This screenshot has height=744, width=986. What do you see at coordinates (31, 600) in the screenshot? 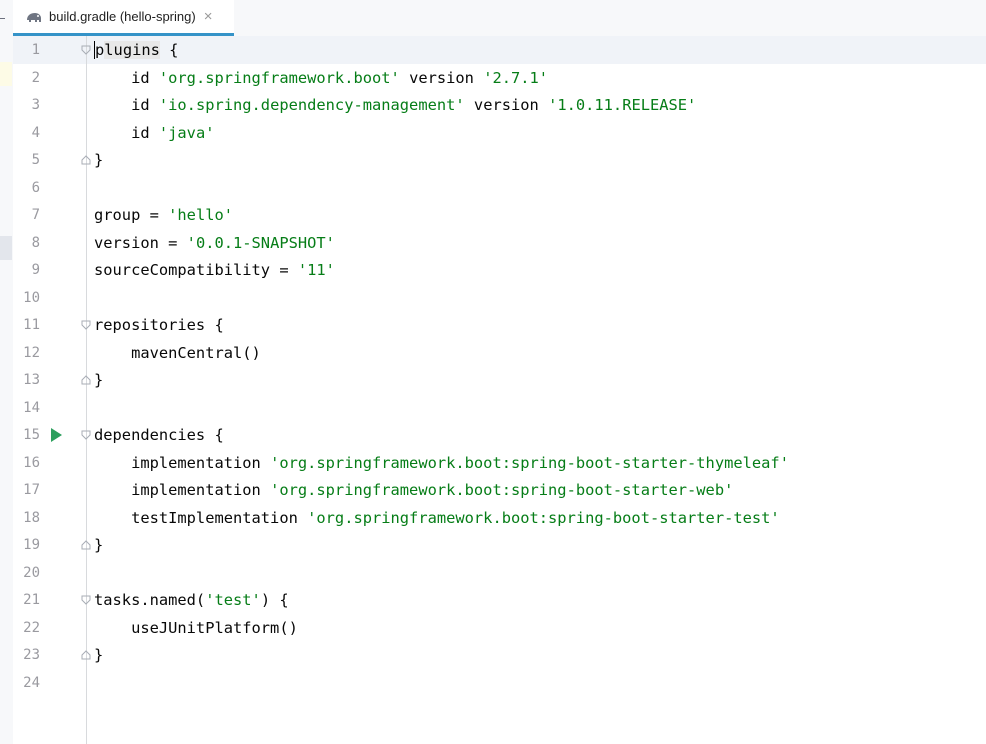
I see `line-number: 21` at bounding box center [31, 600].